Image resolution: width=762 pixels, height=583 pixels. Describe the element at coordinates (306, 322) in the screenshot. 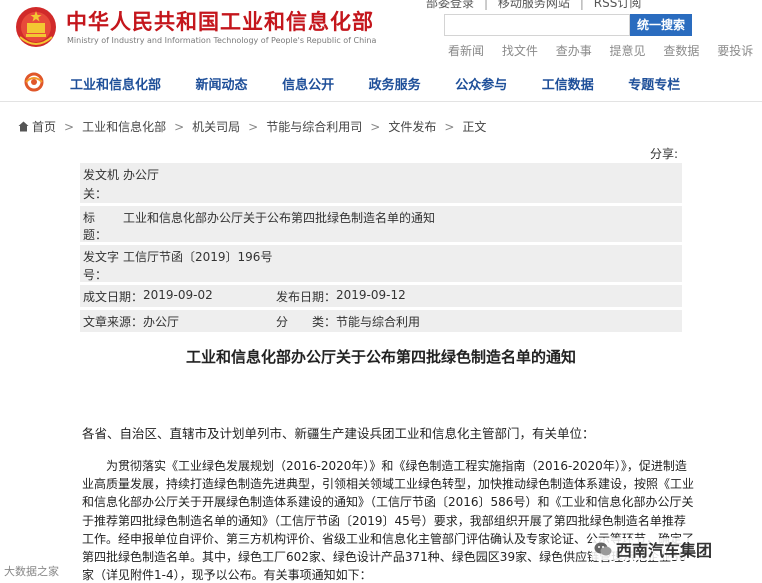

I see `category-label: 分 类：` at that location.